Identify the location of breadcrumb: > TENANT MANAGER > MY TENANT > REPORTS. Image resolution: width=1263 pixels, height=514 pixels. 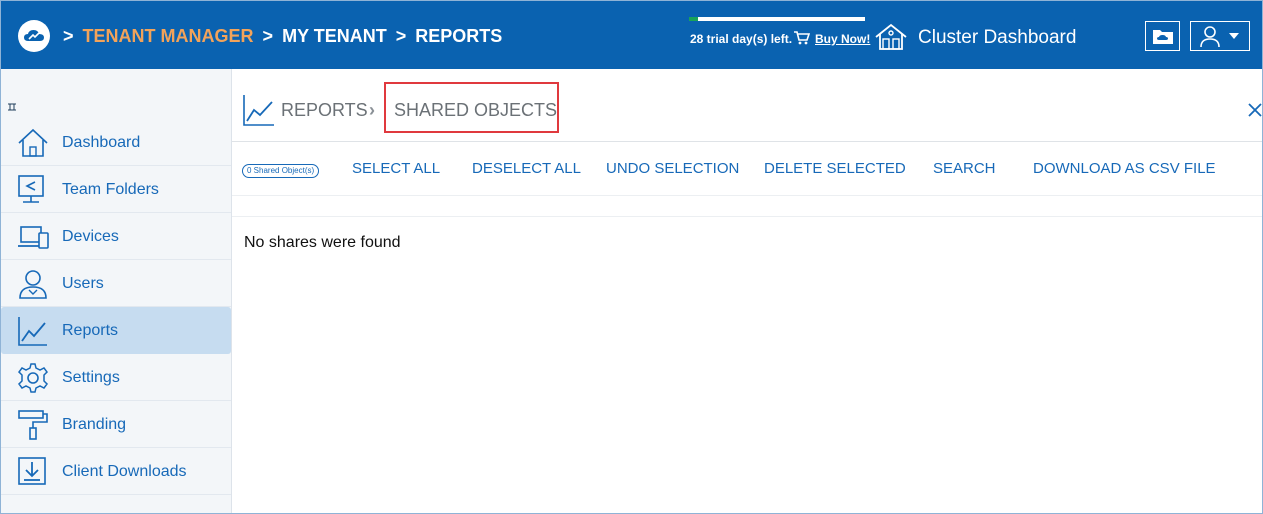
(284, 36).